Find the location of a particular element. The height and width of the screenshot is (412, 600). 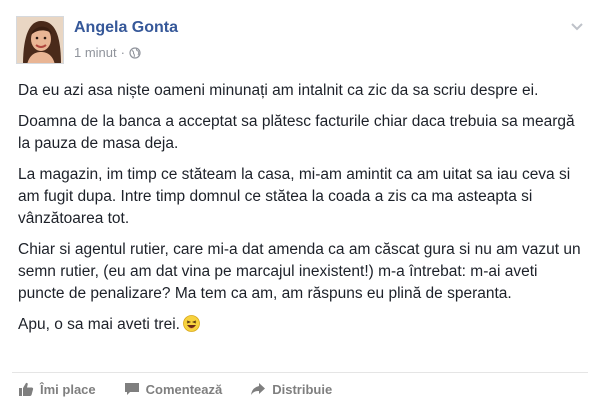

post-last-line-text: Apu, o sa mai aveti trei. is located at coordinates (99, 324).